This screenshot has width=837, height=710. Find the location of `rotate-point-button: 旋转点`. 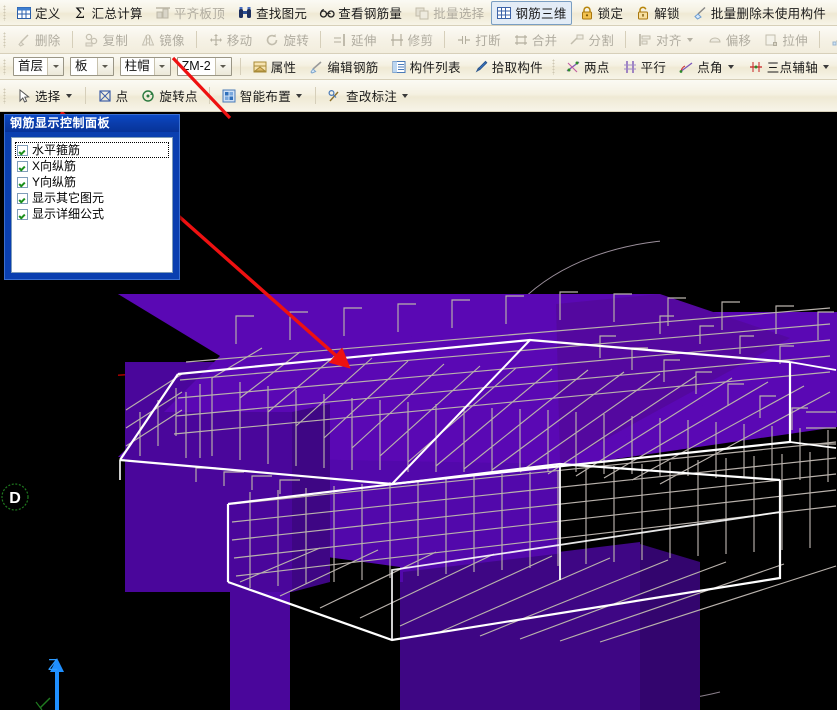

rotate-point-button: 旋转点 is located at coordinates (168, 96).